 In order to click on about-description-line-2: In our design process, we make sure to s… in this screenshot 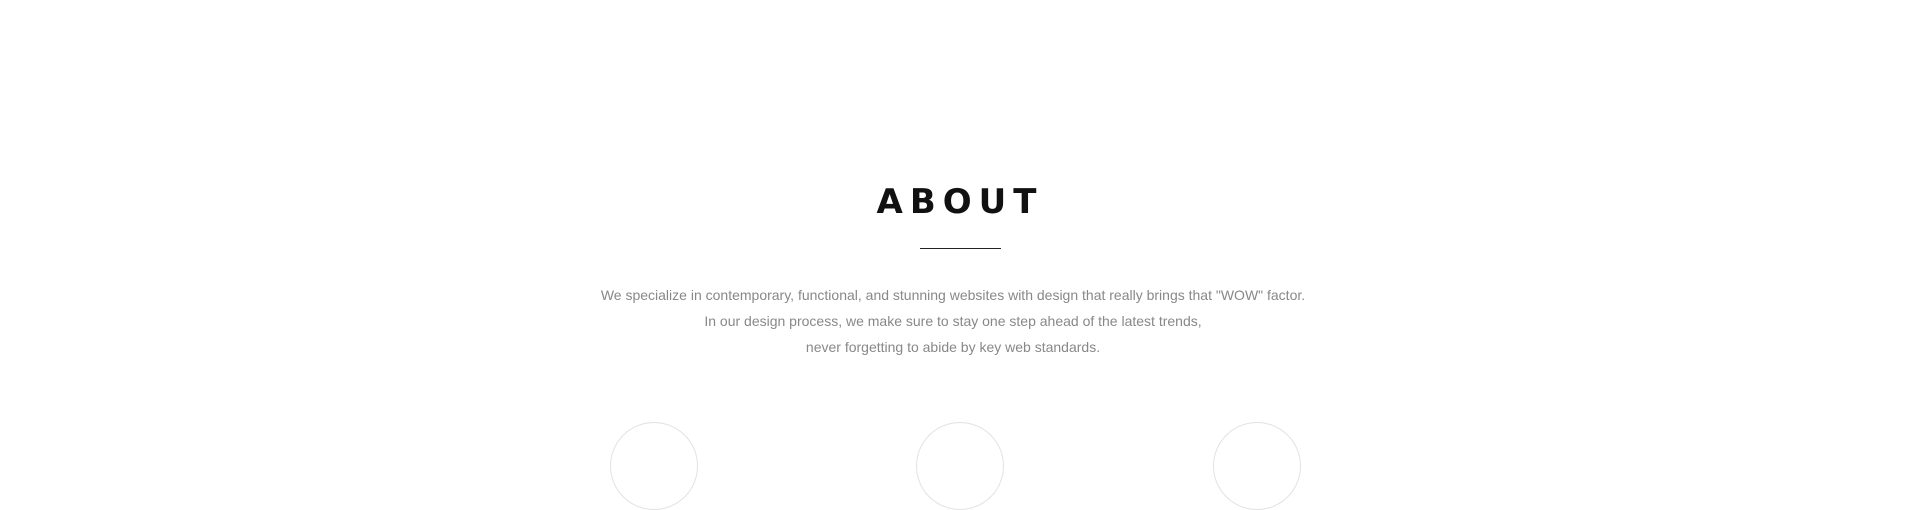, I will do `click(953, 321)`.